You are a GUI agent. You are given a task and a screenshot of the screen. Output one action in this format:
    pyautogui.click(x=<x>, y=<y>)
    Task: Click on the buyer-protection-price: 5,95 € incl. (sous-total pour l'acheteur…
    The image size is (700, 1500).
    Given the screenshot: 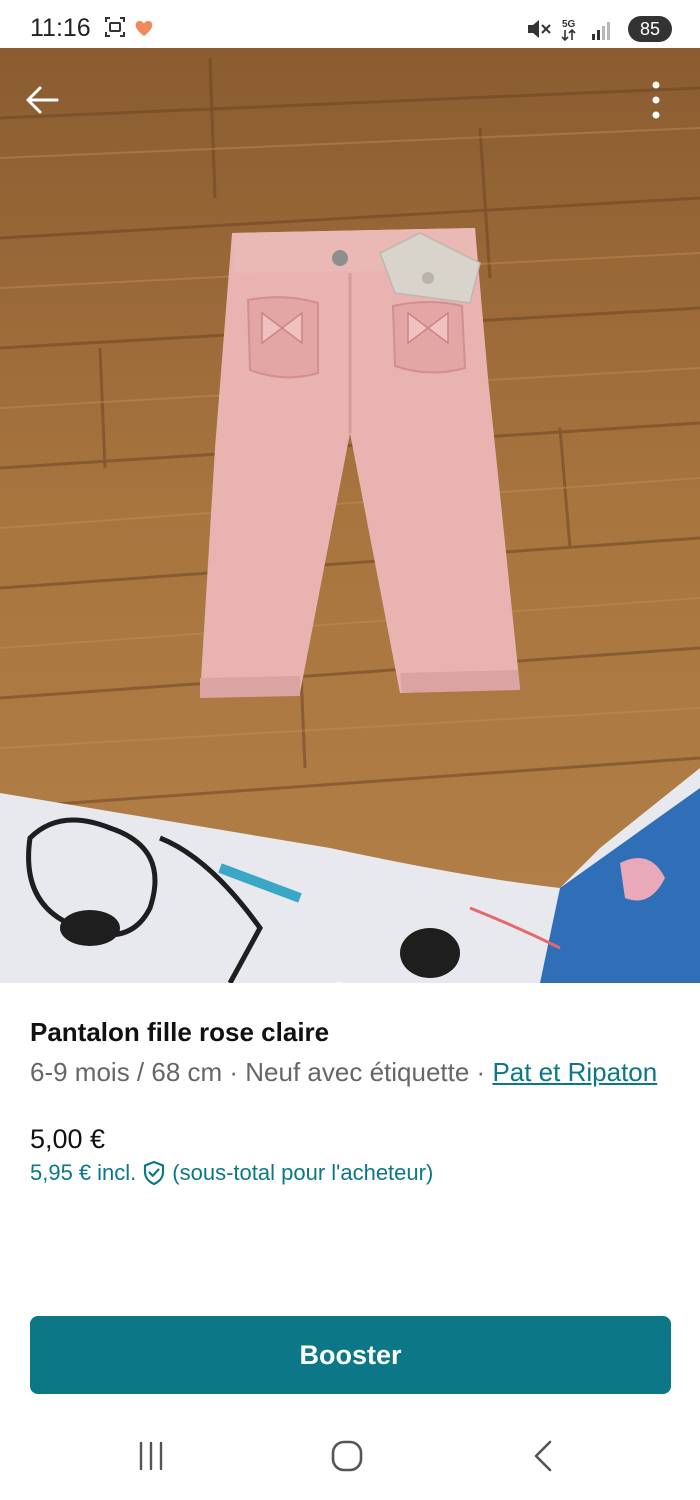 What is the action you would take?
    pyautogui.click(x=350, y=1173)
    